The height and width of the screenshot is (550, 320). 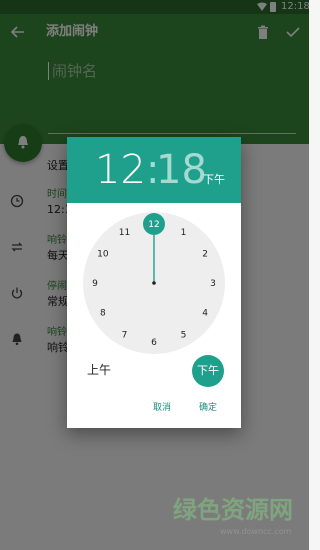 What do you see at coordinates (153, 225) in the screenshot?
I see `dial-number-12: 12` at bounding box center [153, 225].